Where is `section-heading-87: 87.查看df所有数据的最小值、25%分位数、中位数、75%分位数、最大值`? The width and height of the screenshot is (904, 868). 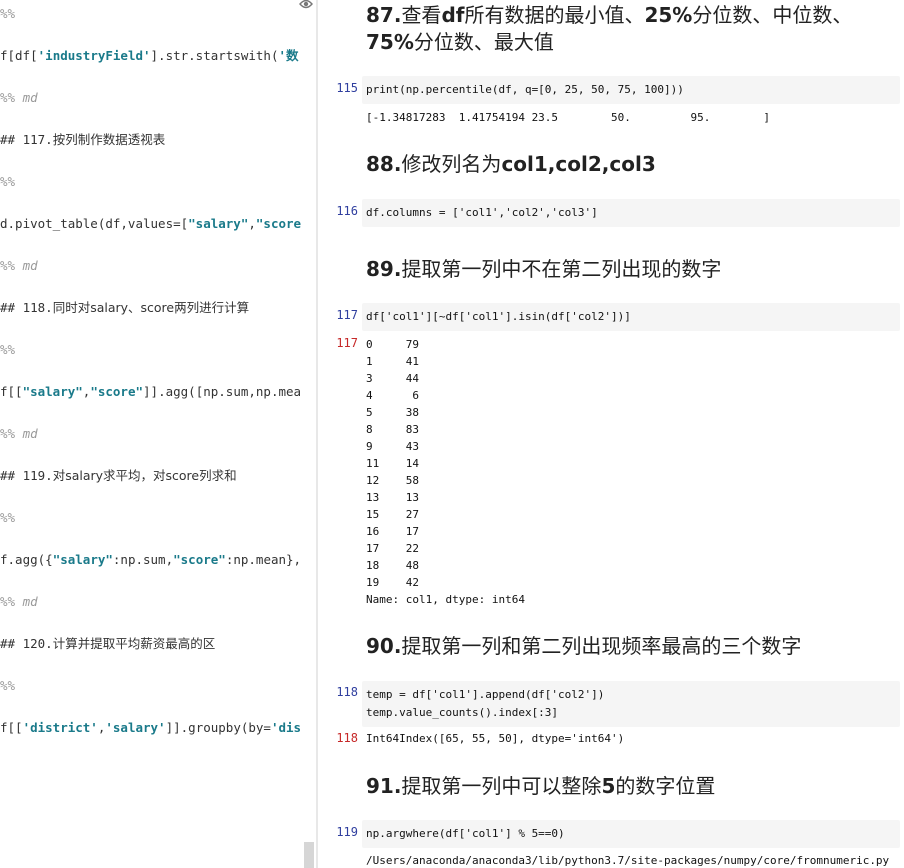 section-heading-87: 87.查看df所有数据的最小值、25%分位数、中位数、75%分位数、最大值 is located at coordinates (609, 28).